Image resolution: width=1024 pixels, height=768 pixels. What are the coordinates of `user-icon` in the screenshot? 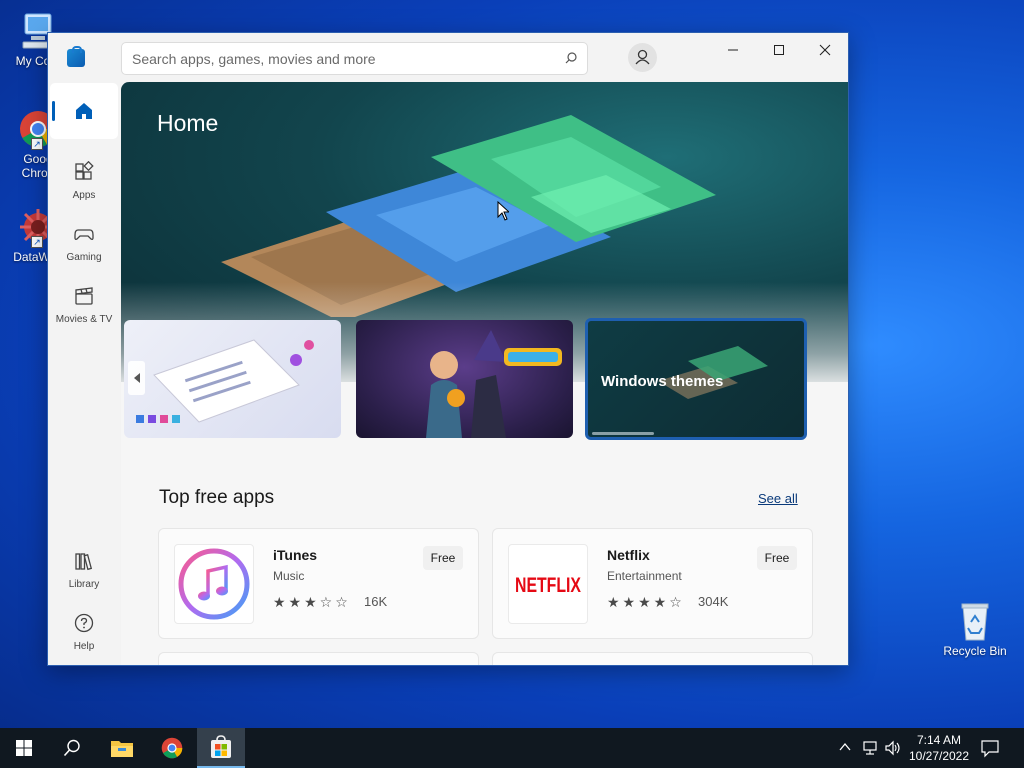 It's located at (642, 57).